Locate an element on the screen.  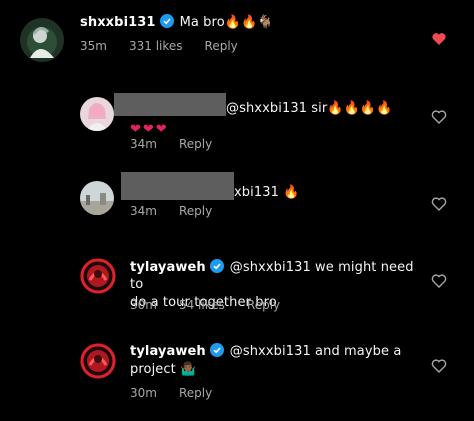
comment-text: @shxxbi131 sir🔥🔥🔥🔥 ❤❤❤ is located at coordinates (274, 115).